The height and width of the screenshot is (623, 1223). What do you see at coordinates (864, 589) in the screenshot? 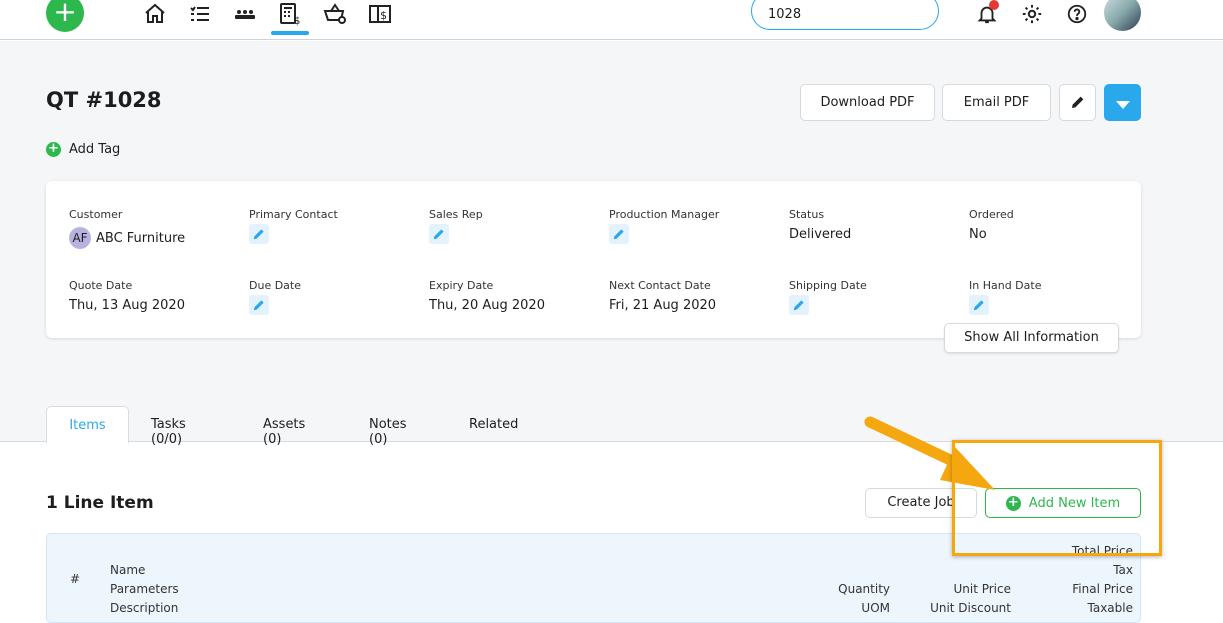
I see `col-quantity: Quantity` at bounding box center [864, 589].